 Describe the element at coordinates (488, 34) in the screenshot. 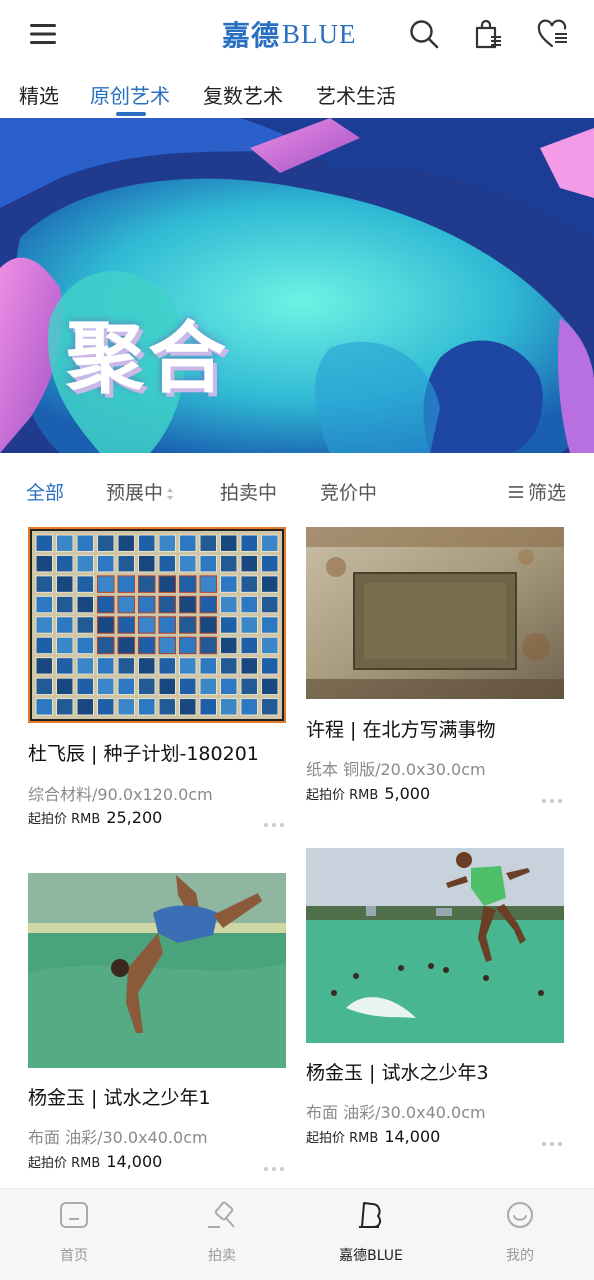

I see `shopping-bag-icon` at that location.